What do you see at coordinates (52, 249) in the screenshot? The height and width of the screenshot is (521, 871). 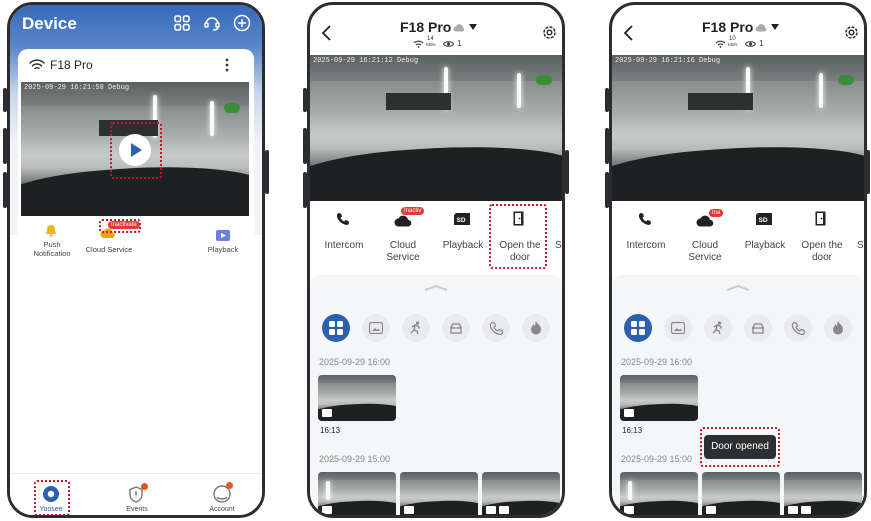 I see `push-notification-button: Push Notification` at bounding box center [52, 249].